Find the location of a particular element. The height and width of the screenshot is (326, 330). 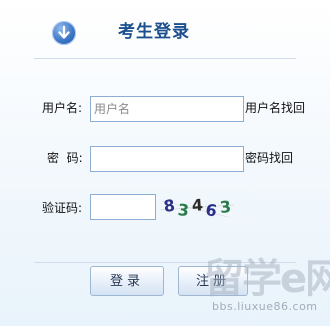

captcha-char: 8 is located at coordinates (169, 206).